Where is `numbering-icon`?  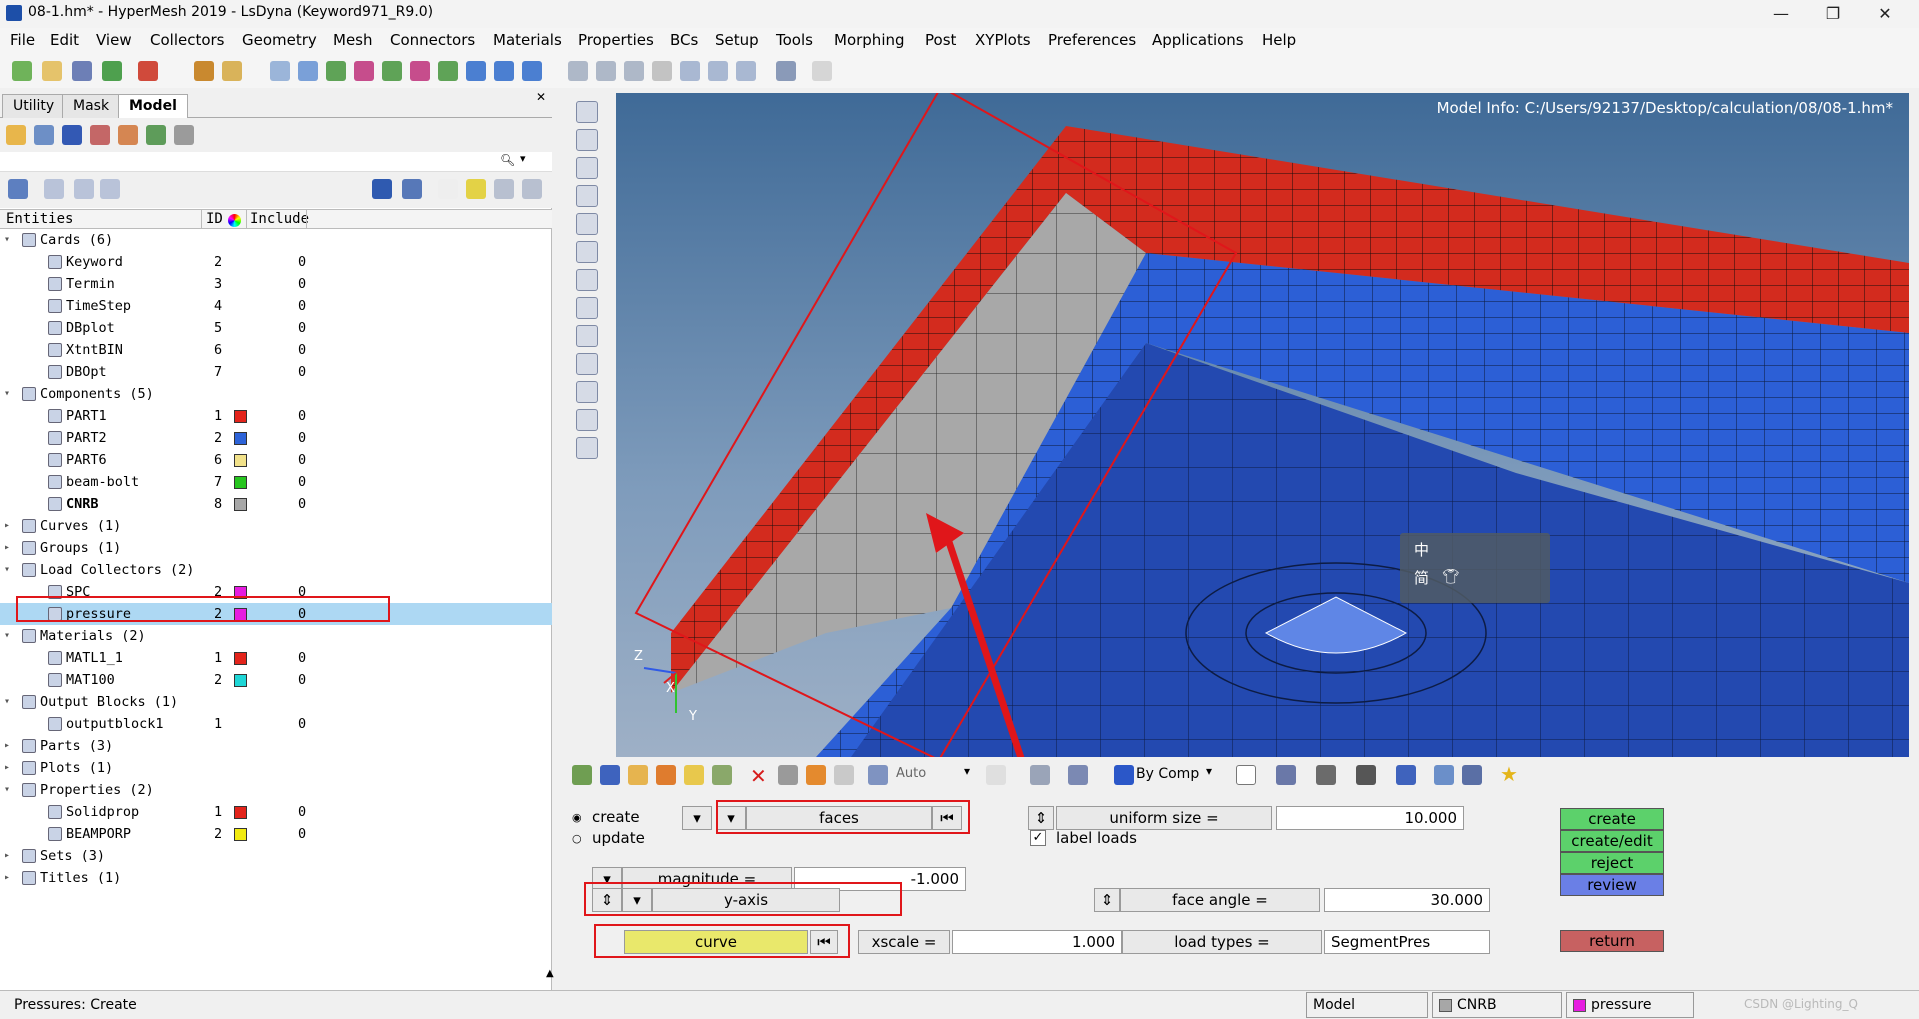
numbering-icon is located at coordinates (532, 189).